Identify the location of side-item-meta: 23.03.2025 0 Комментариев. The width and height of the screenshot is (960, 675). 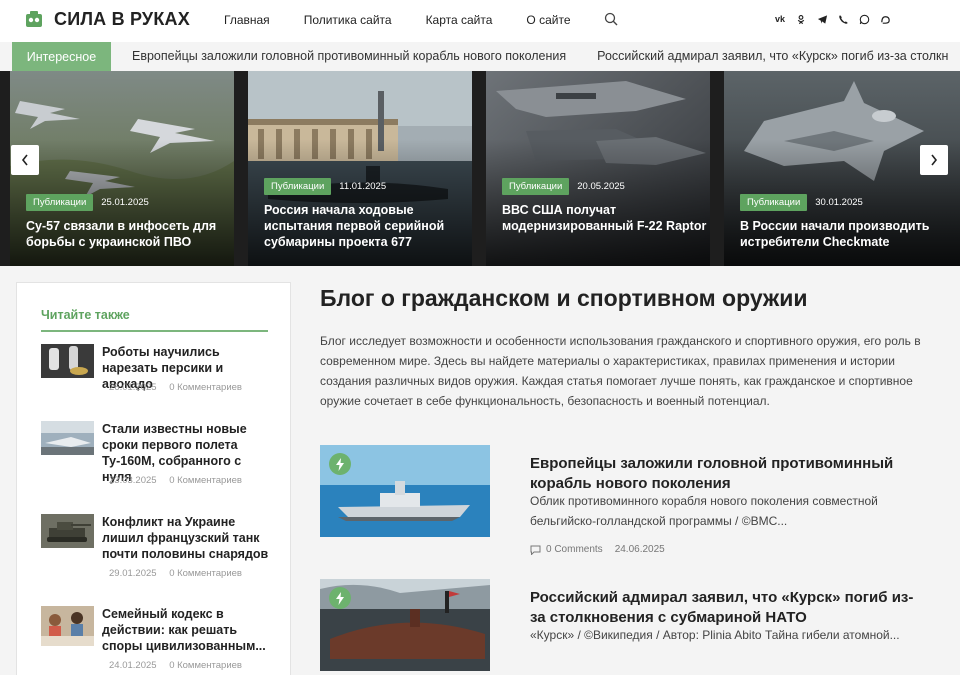
(180, 480).